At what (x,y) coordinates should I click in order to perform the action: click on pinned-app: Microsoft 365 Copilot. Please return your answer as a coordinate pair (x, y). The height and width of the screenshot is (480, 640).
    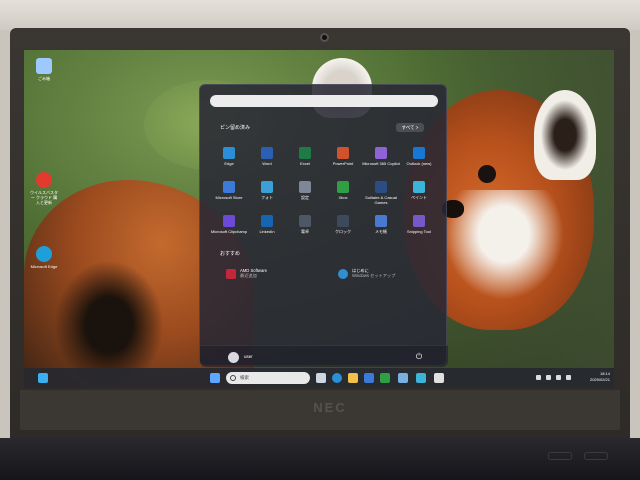
    Looking at the image, I should click on (381, 157).